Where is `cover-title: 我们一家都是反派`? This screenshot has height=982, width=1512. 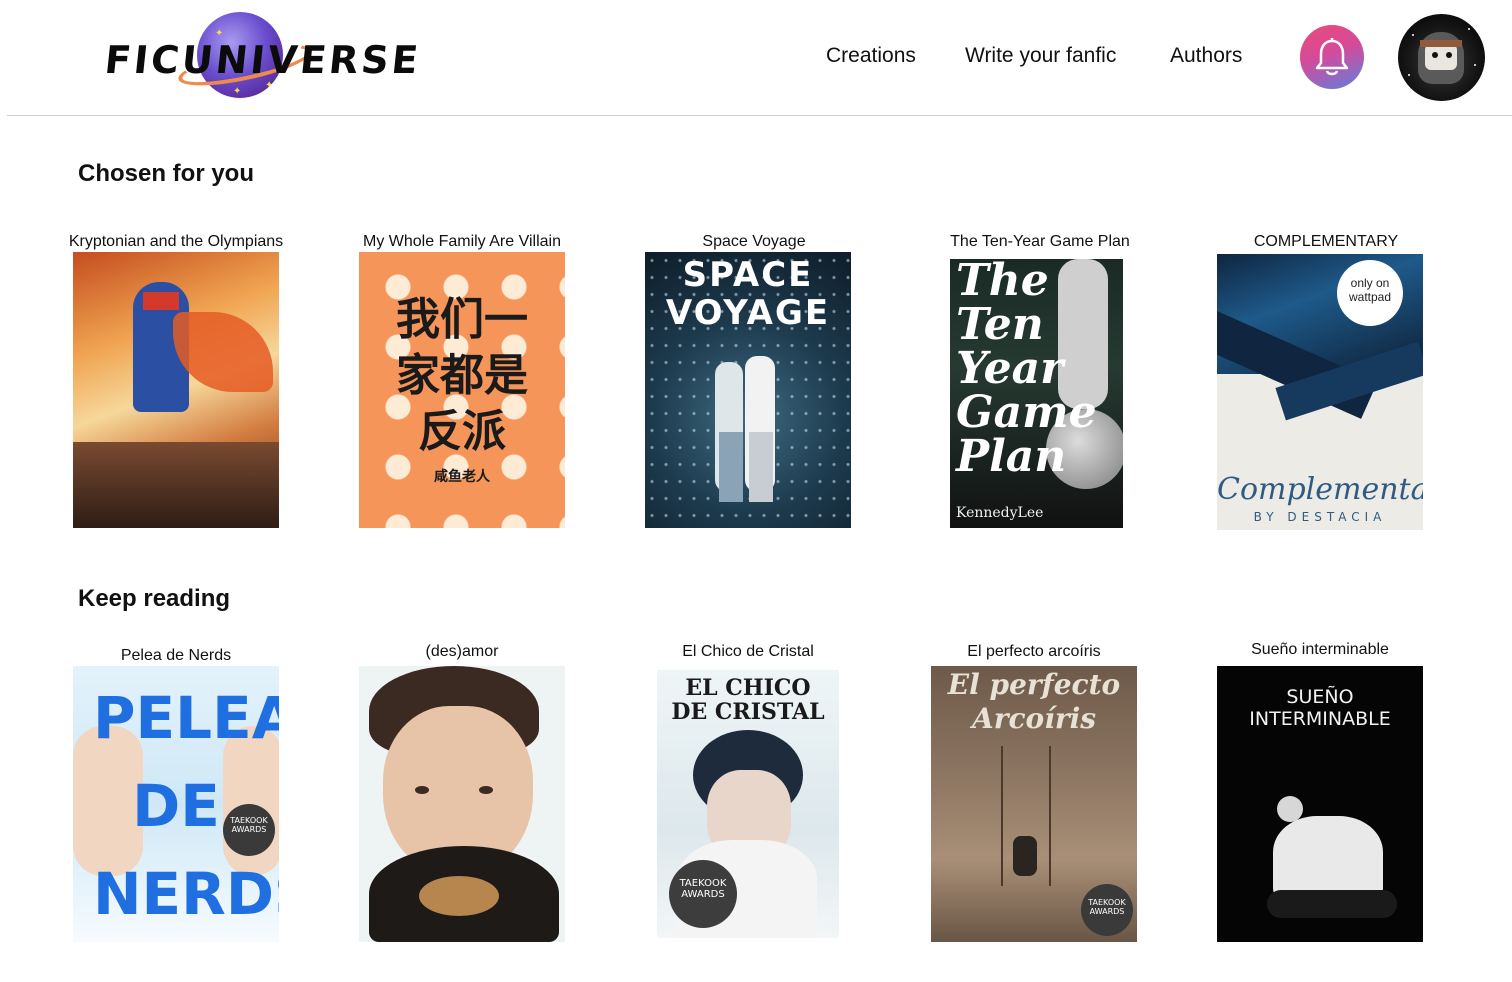 cover-title: 我们一家都是反派 is located at coordinates (462, 375).